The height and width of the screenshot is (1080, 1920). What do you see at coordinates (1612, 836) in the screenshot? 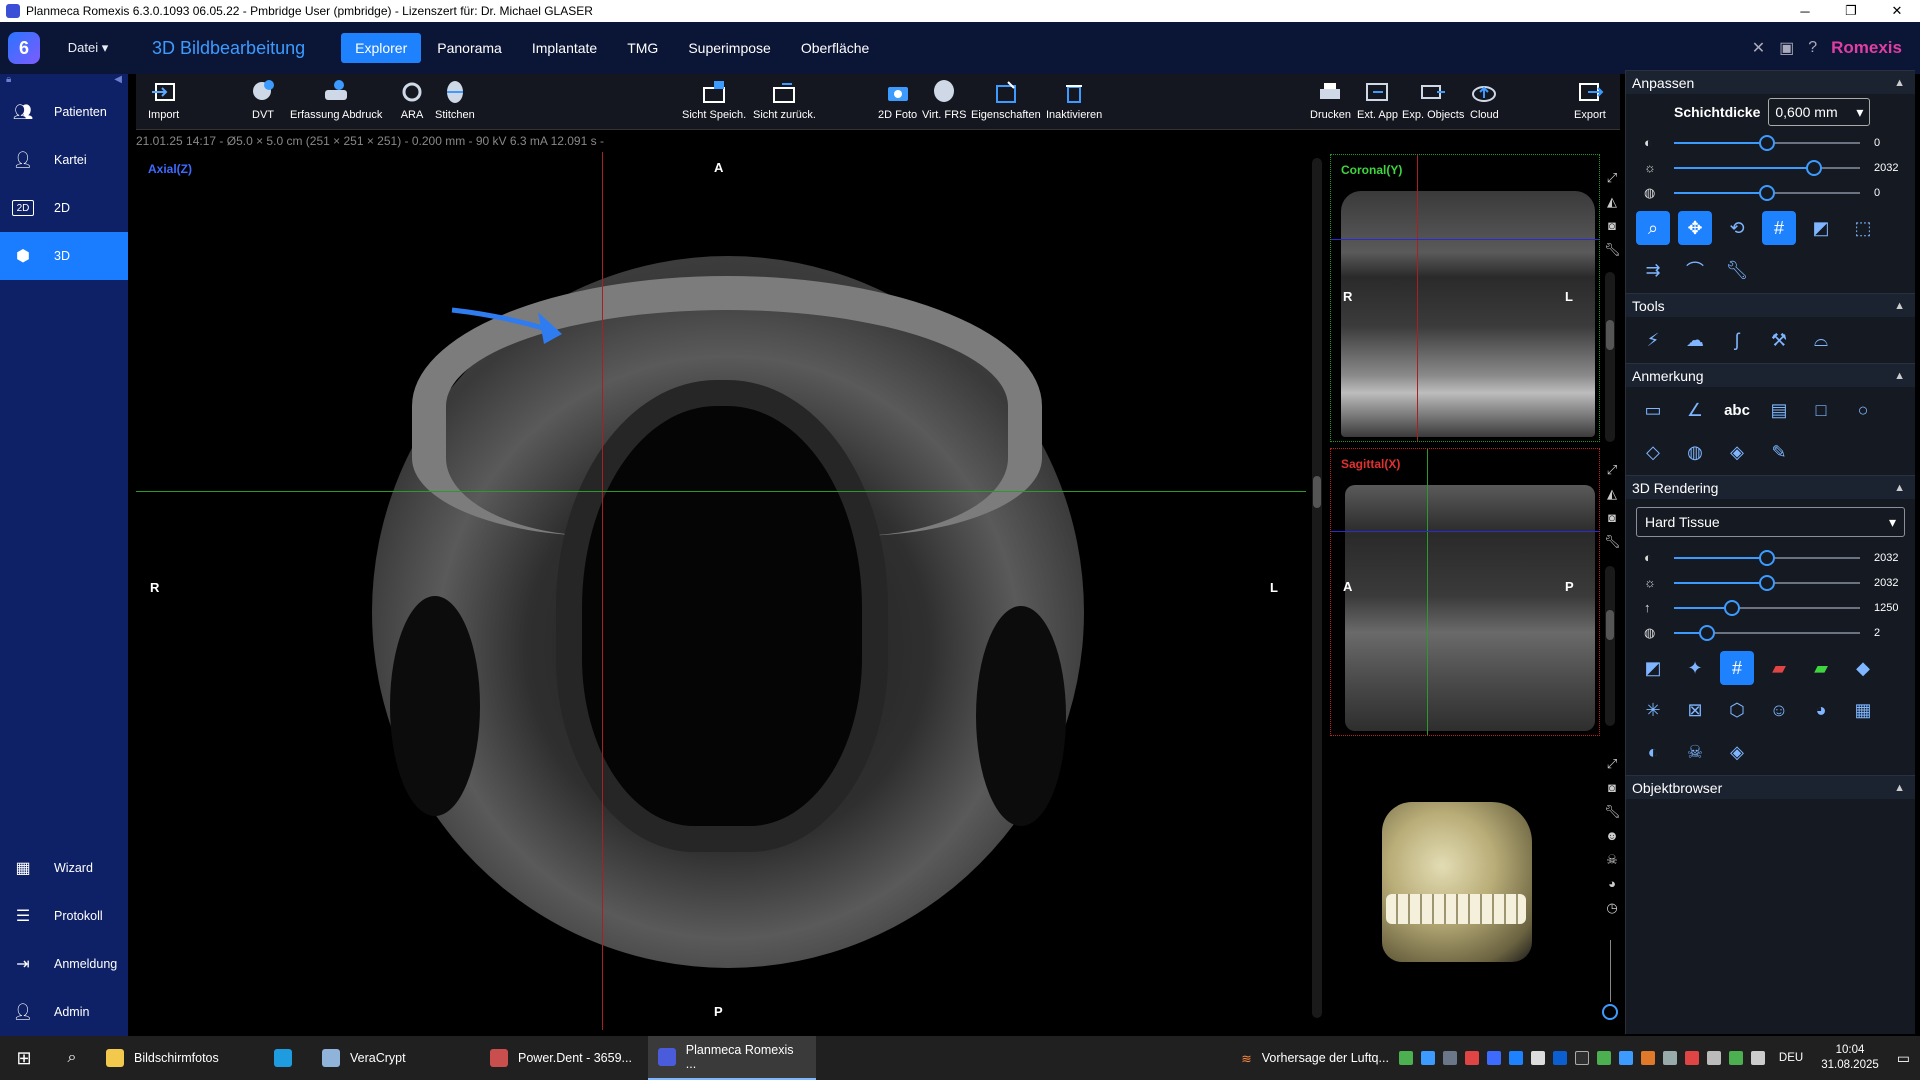
I see `head-icon: ☻` at bounding box center [1612, 836].